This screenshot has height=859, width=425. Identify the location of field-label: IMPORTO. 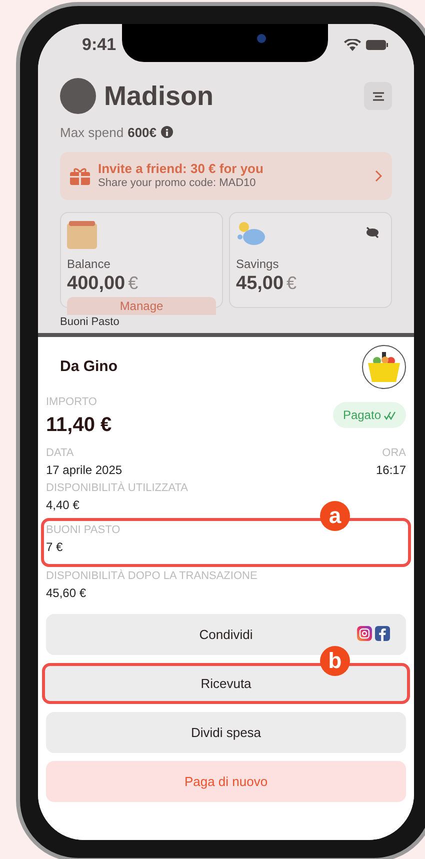
(72, 402).